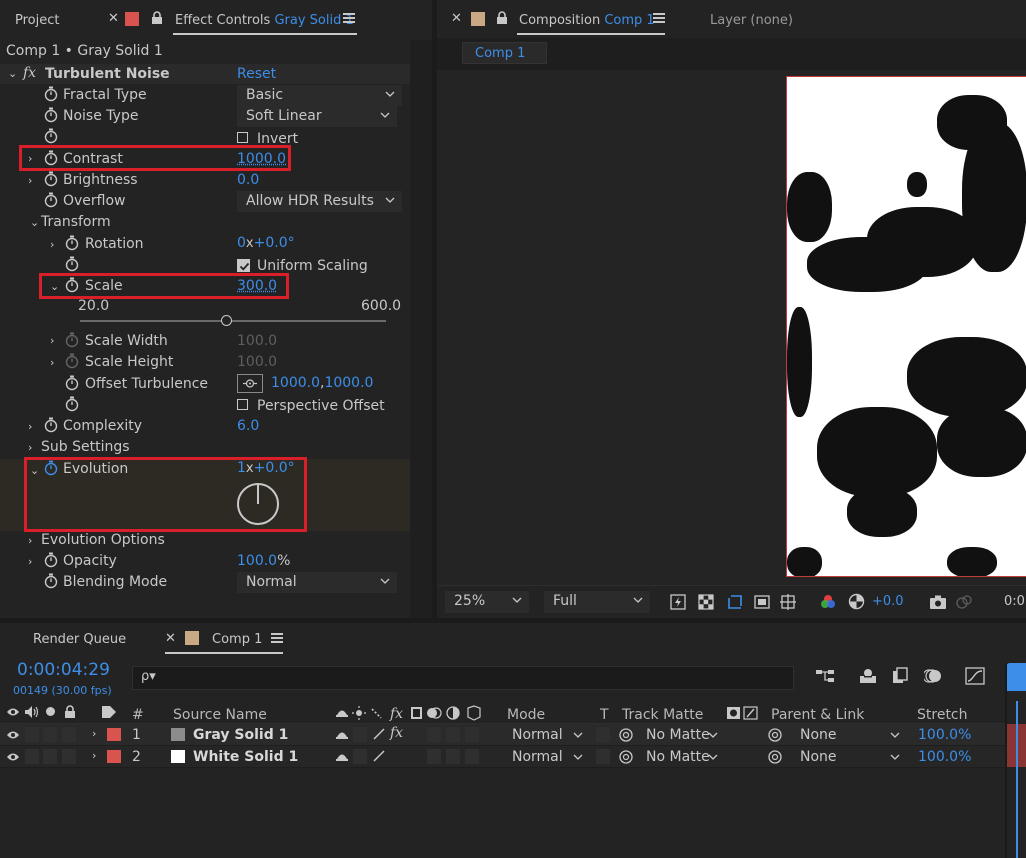  Describe the element at coordinates (587, 20) in the screenshot. I see `tab-composition: Composition Comp 1` at that location.